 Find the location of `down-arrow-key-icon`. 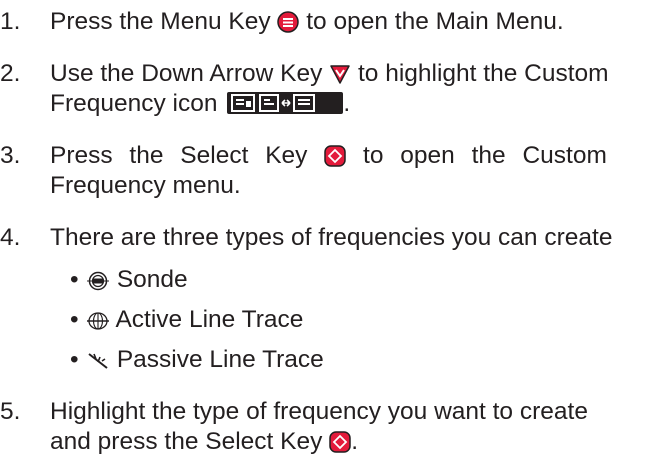

down-arrow-key-icon is located at coordinates (340, 74).